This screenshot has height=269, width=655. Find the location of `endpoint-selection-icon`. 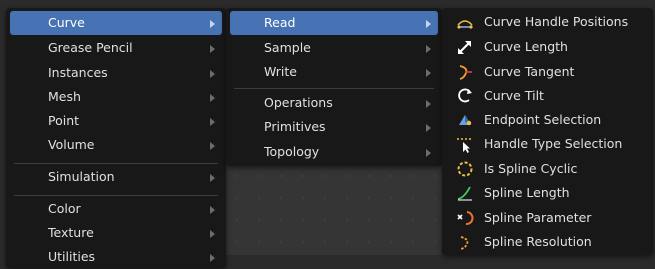

endpoint-selection-icon is located at coordinates (465, 120).